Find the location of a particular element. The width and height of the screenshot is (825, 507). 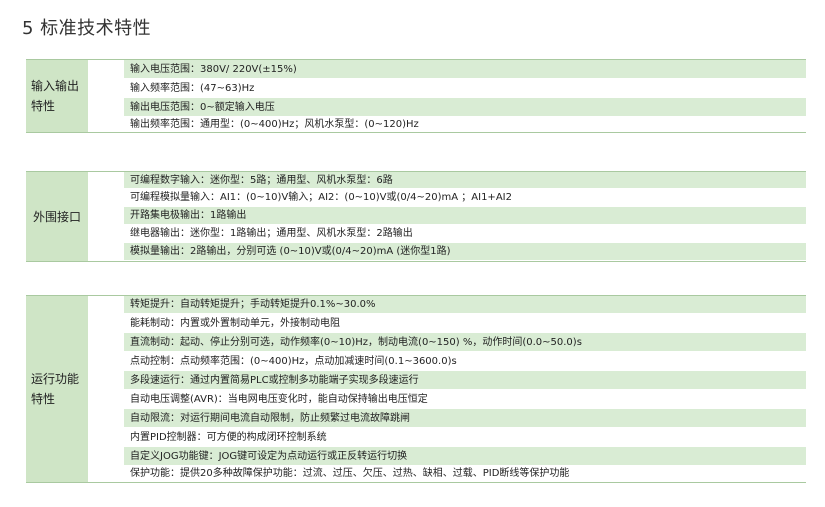

spec-row: 继电器输出：迷你型：1路输出；通用型、风机水泵型：2路输出 is located at coordinates (465, 234).